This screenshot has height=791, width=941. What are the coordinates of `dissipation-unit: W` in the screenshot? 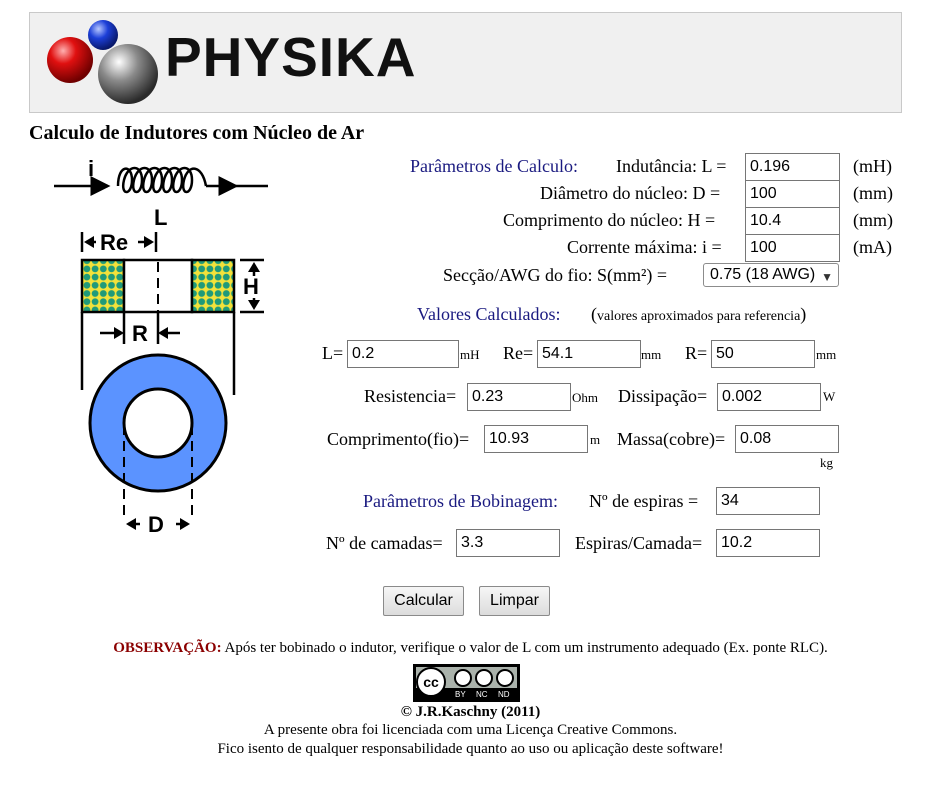 It's located at (829, 396).